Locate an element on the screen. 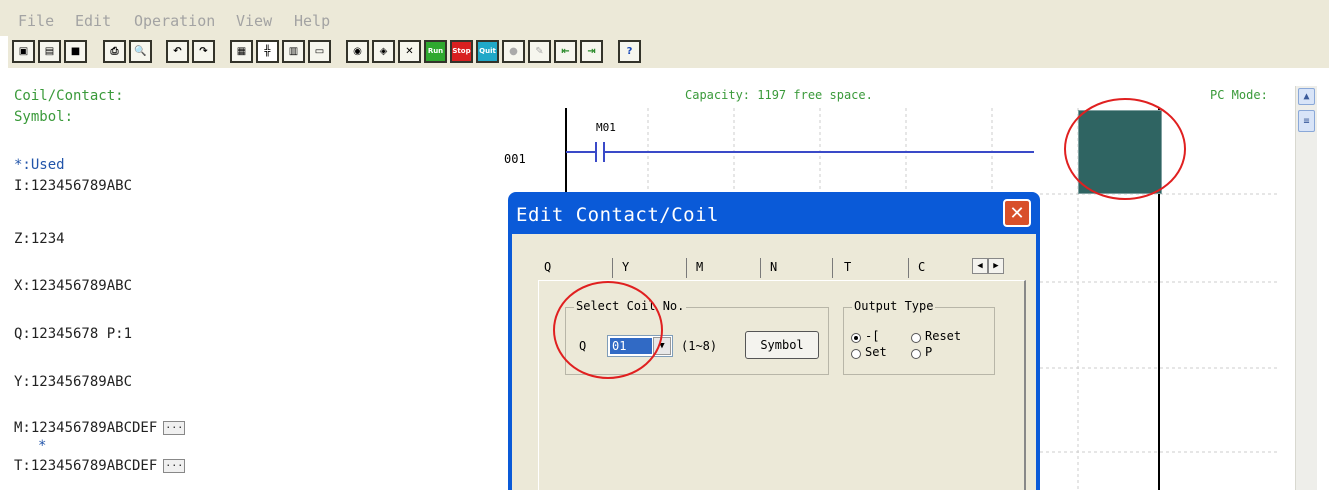  help-button: ? is located at coordinates (629, 51).